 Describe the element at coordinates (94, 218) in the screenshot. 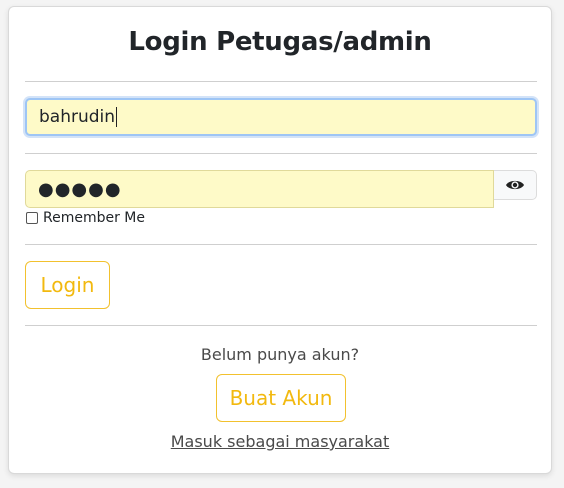

I see `remember-me-label: Remember Me` at that location.